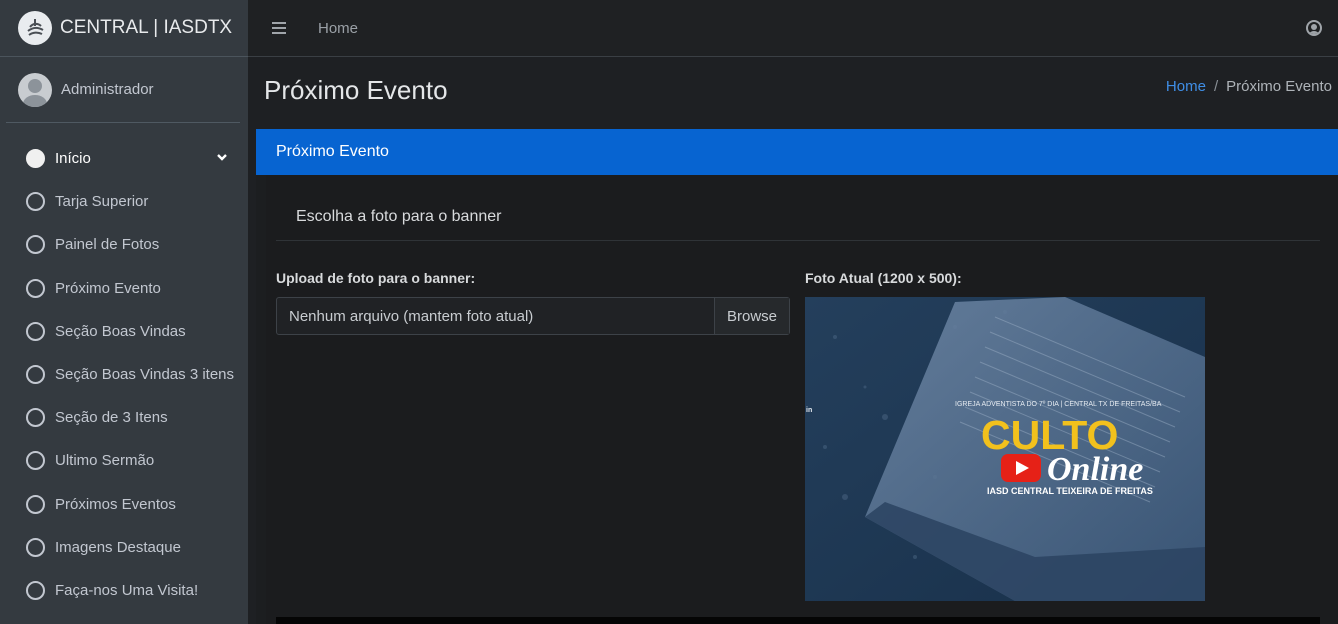  What do you see at coordinates (146, 27) in the screenshot?
I see `brand-title: CENTRAL | IASDTX` at bounding box center [146, 27].